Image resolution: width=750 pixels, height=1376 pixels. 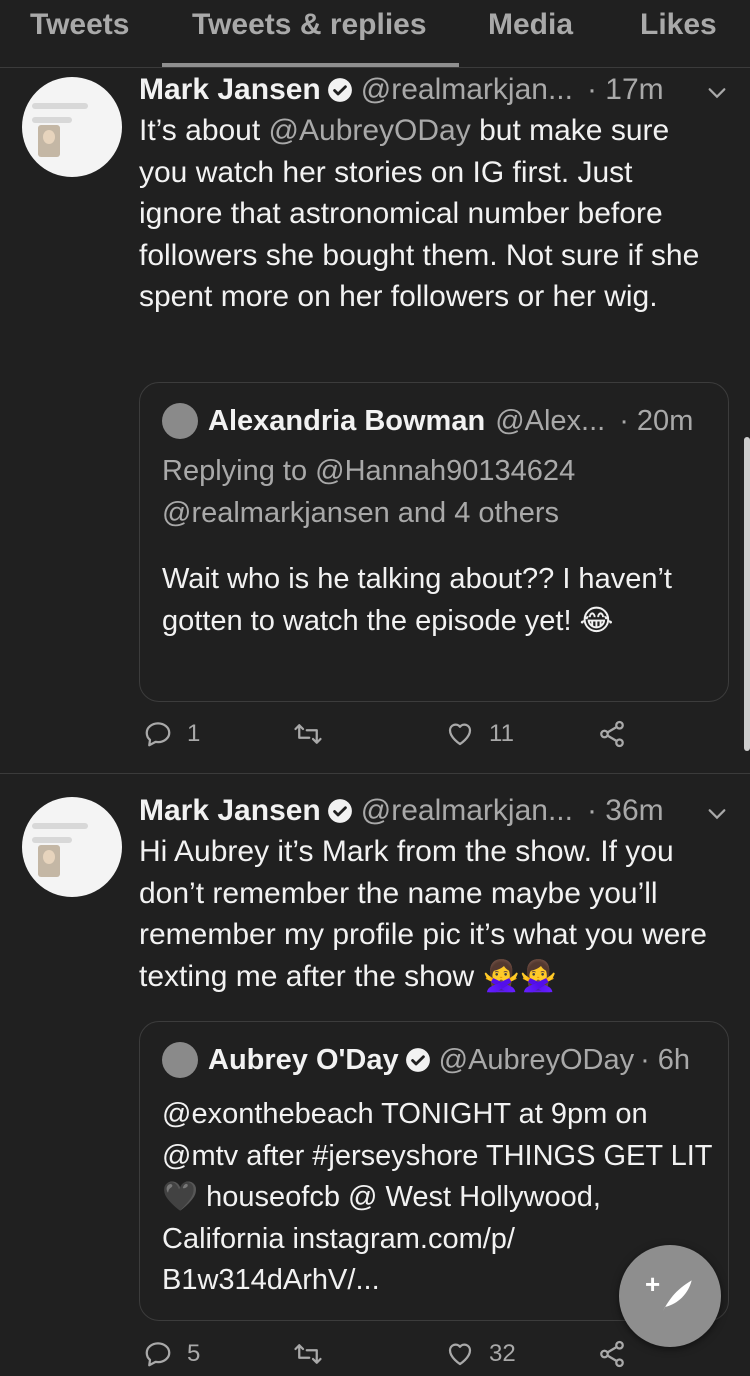 What do you see at coordinates (303, 1059) in the screenshot?
I see `quoted-author-name: Aubrey O'Day` at bounding box center [303, 1059].